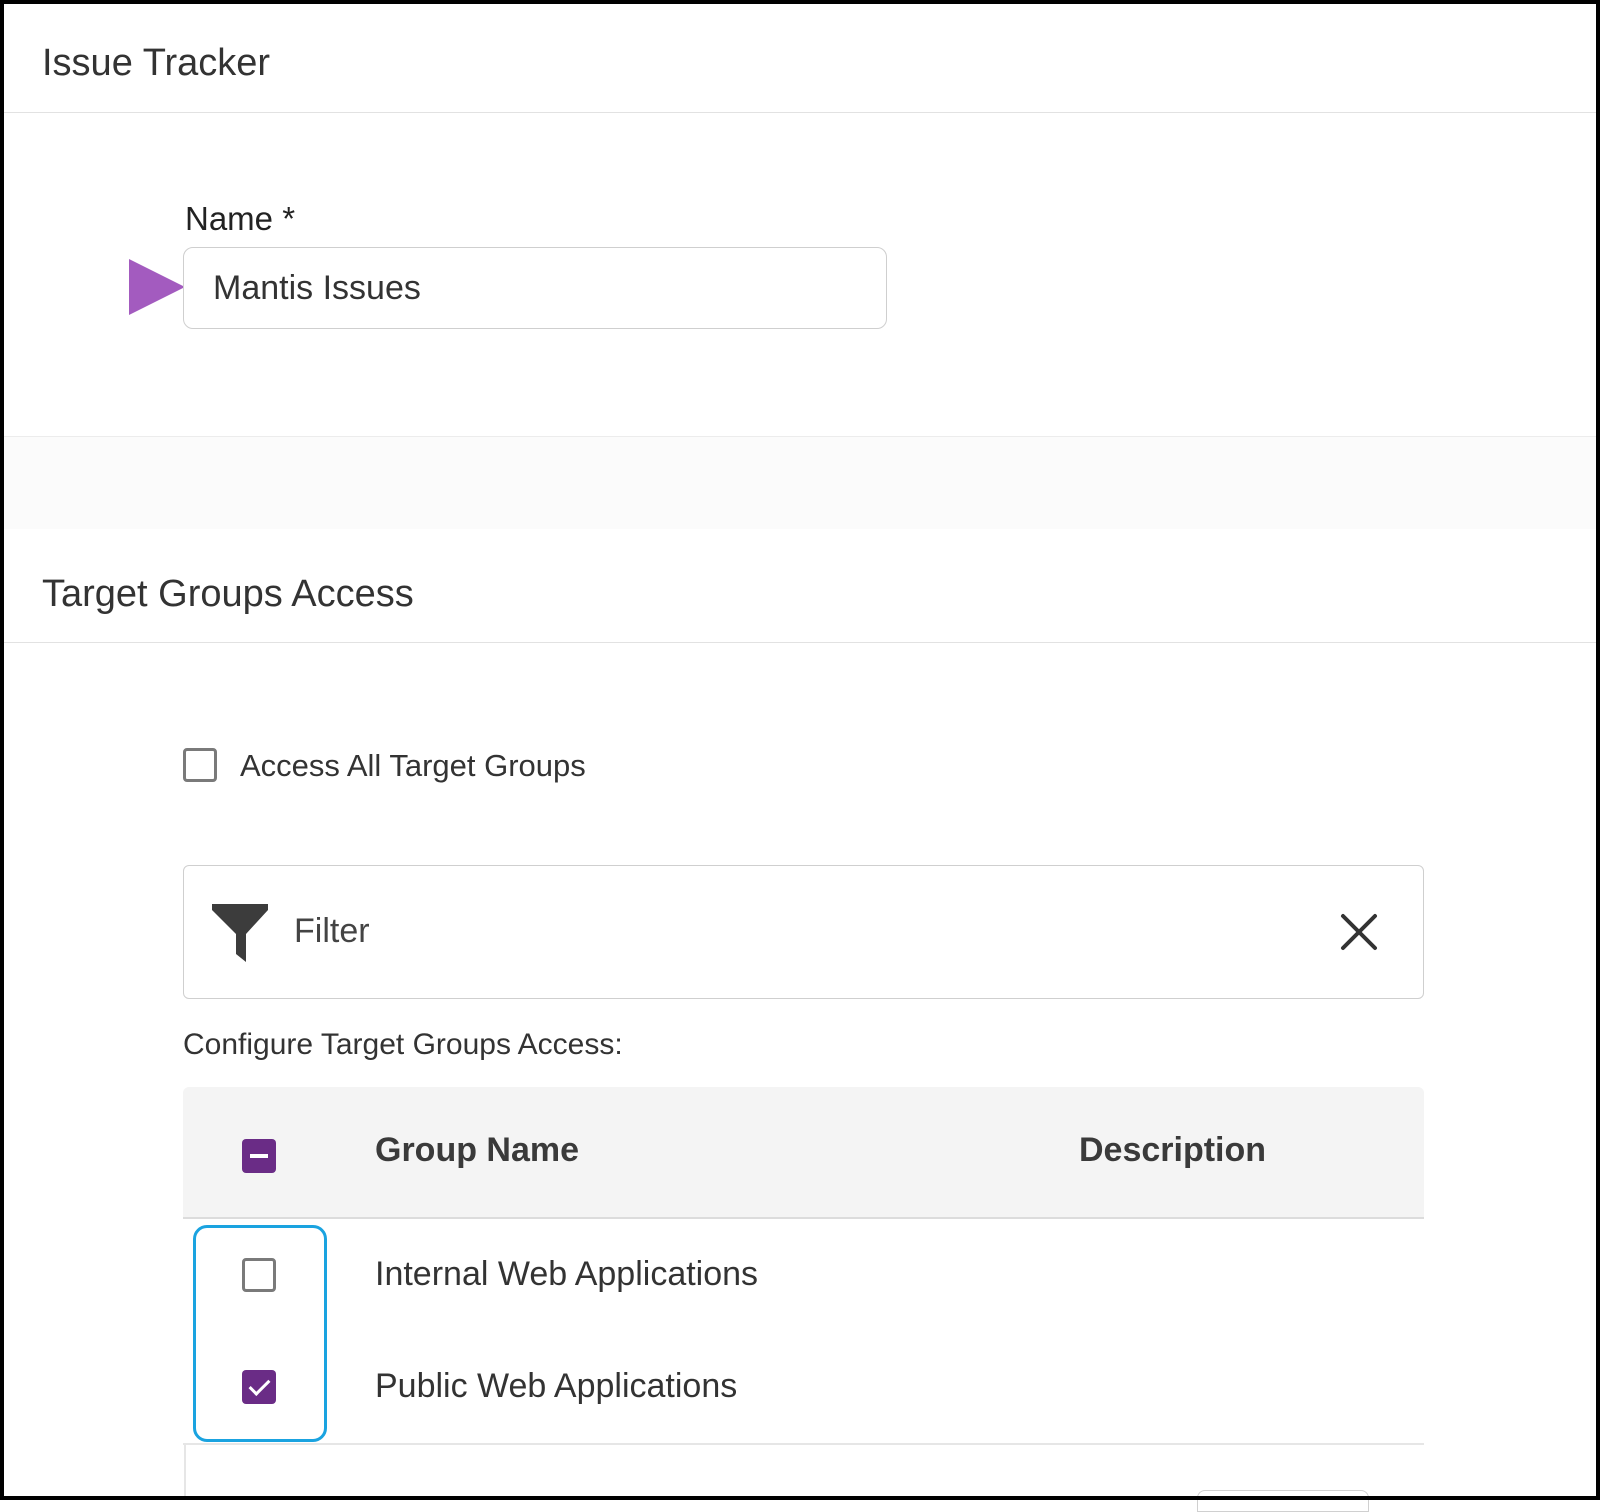 The width and height of the screenshot is (1600, 1512). Describe the element at coordinates (744, 931) in the screenshot. I see `filter-input` at that location.